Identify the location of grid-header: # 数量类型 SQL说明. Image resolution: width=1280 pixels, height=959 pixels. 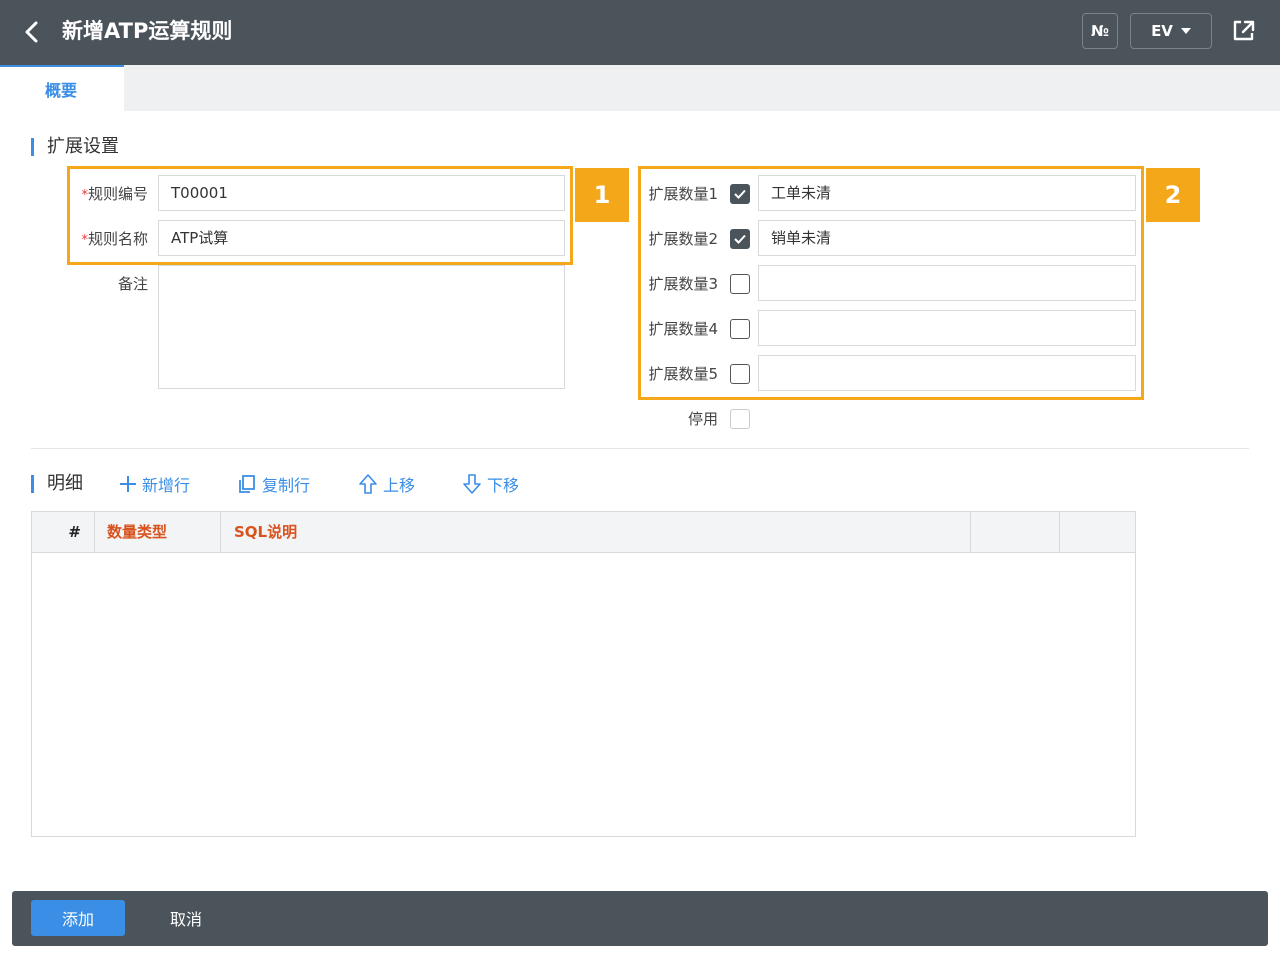
(583, 532).